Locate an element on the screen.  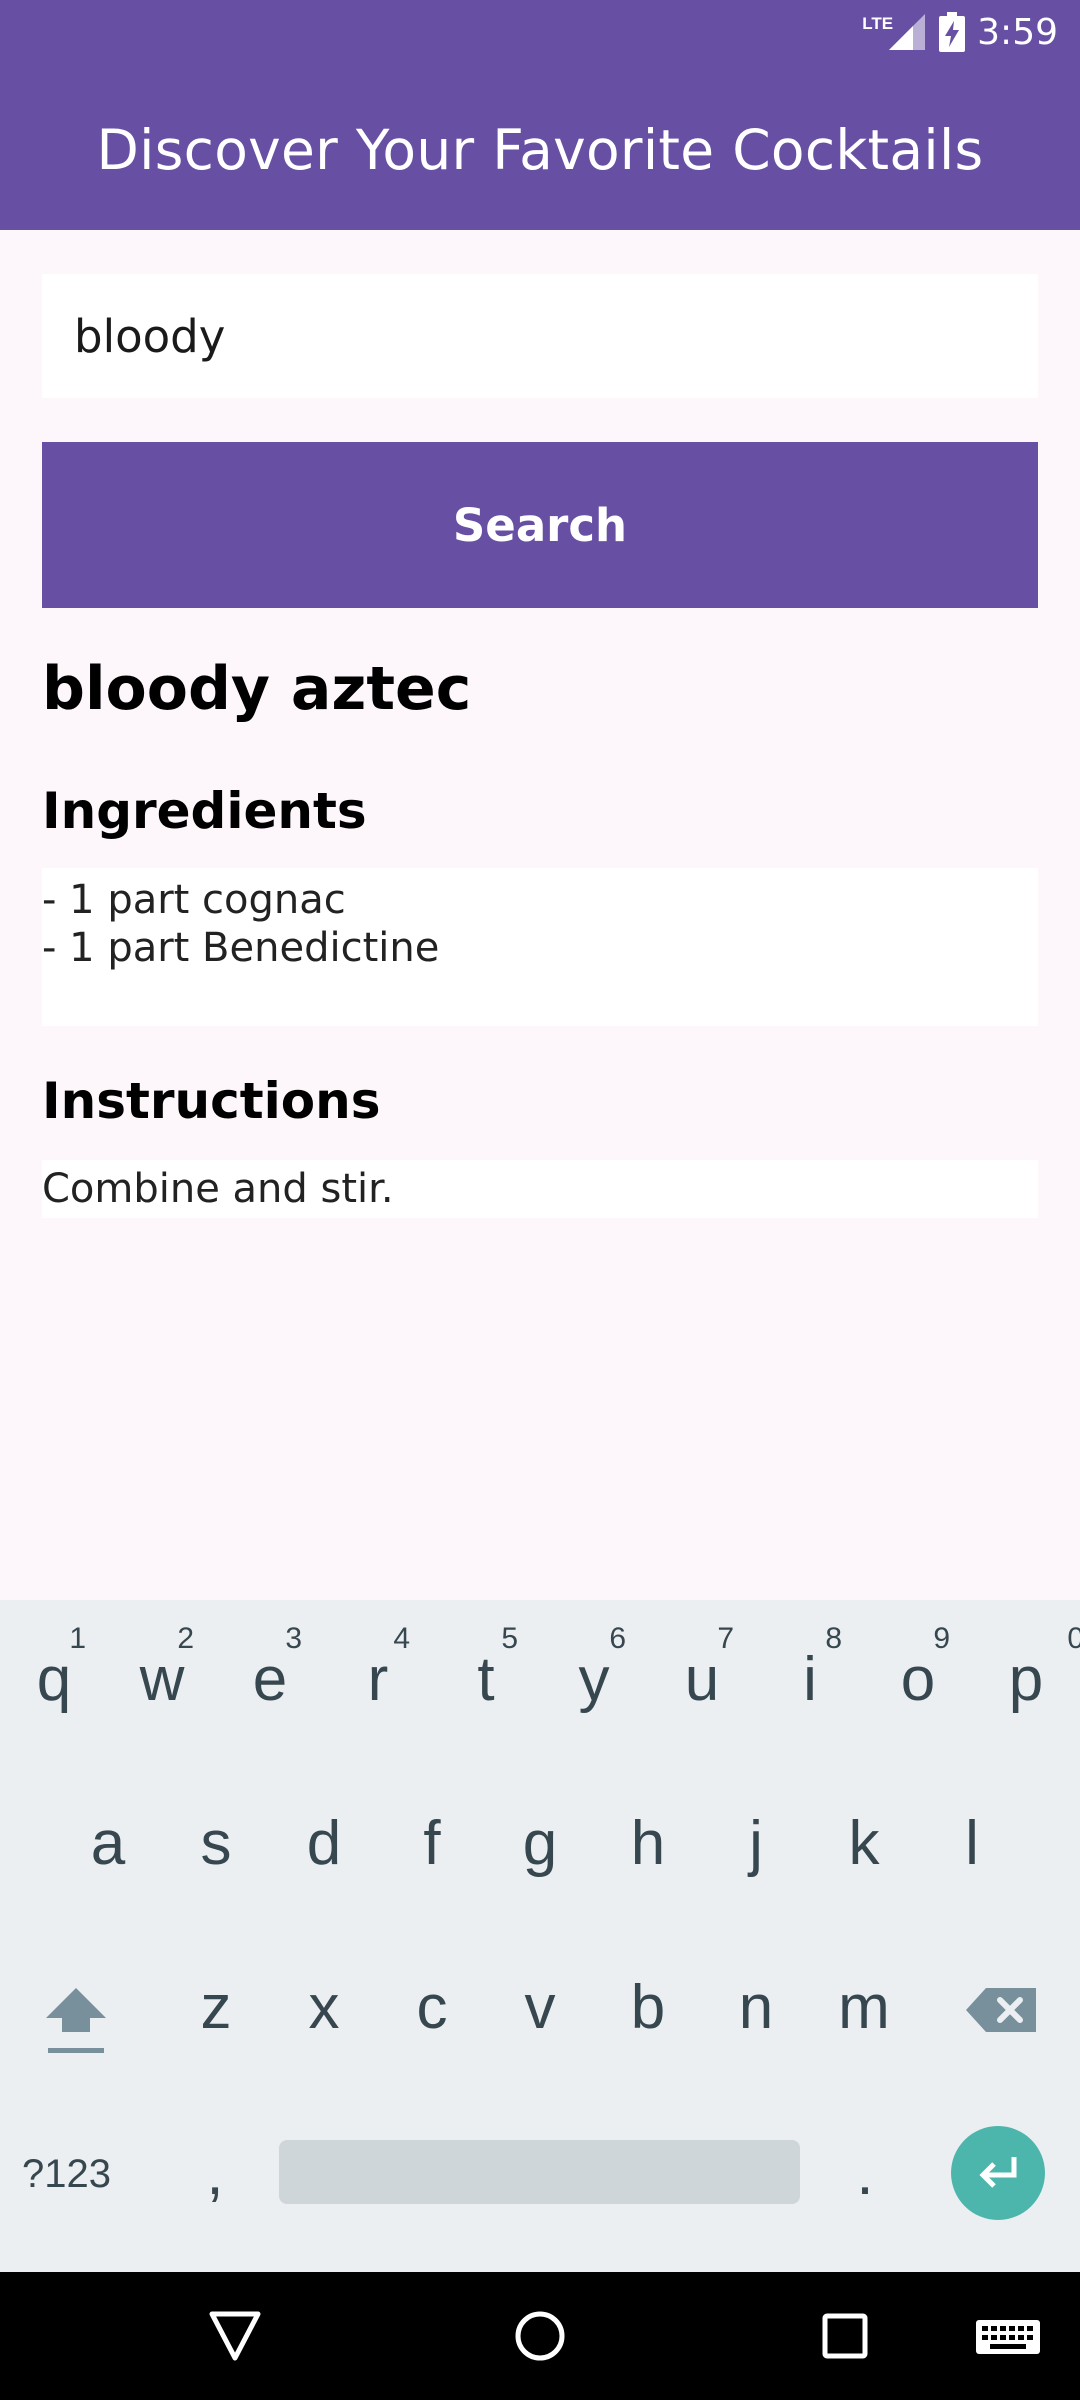
key-u: 7u is located at coordinates (702, 1682).